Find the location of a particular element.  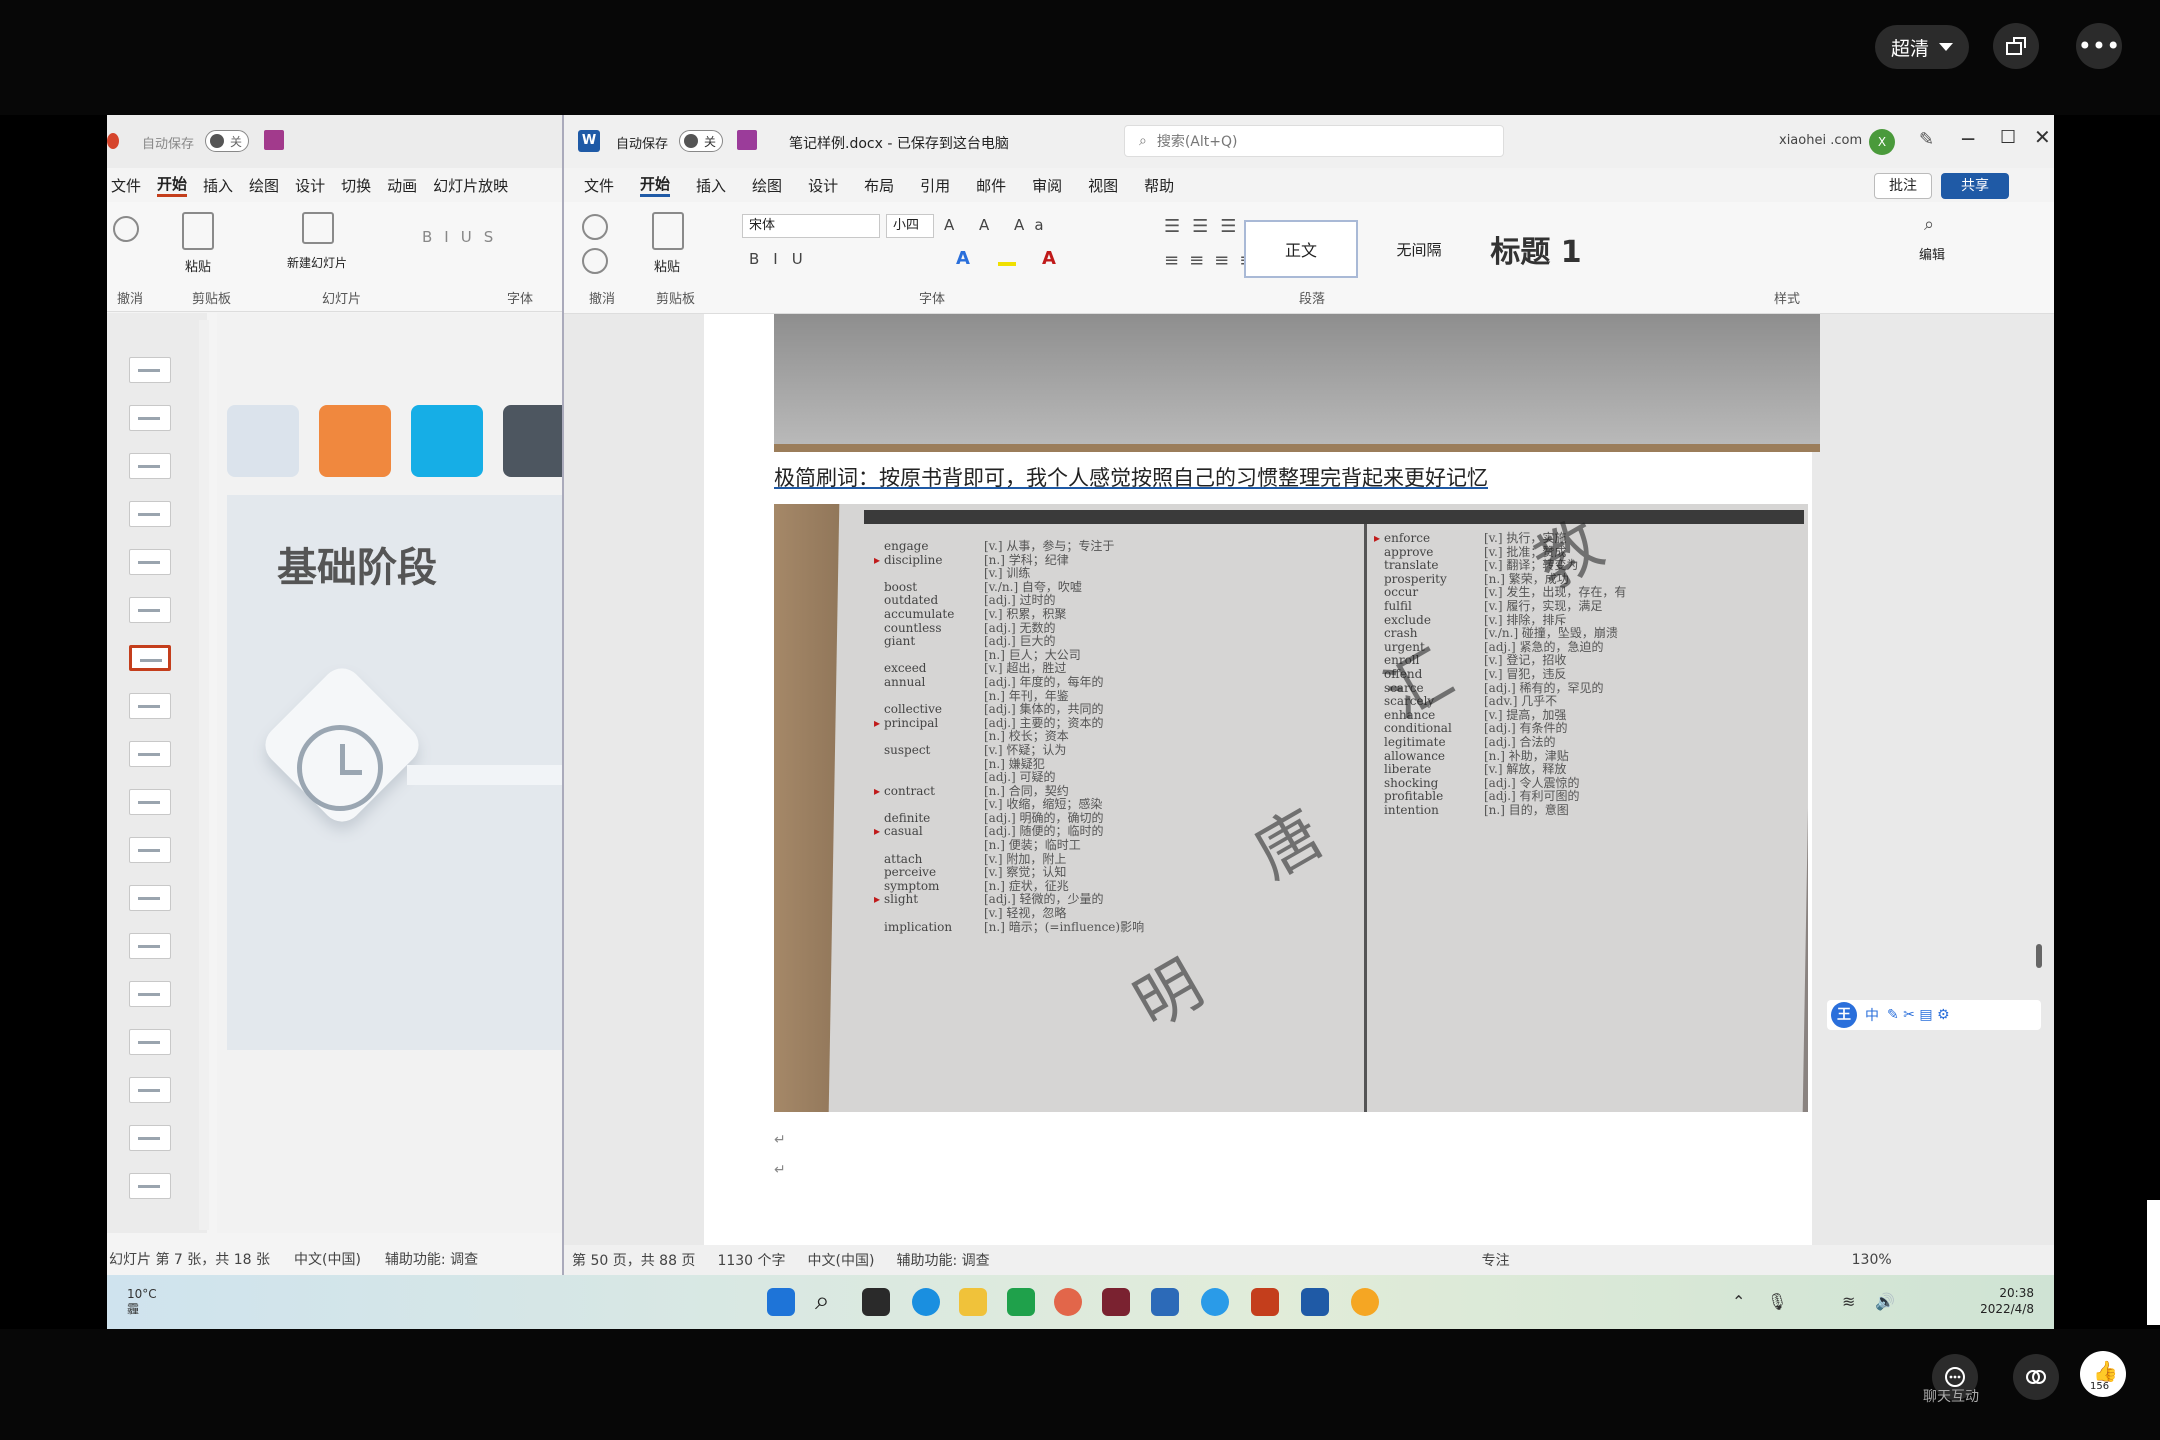

ppt-save-icon is located at coordinates (274, 140).